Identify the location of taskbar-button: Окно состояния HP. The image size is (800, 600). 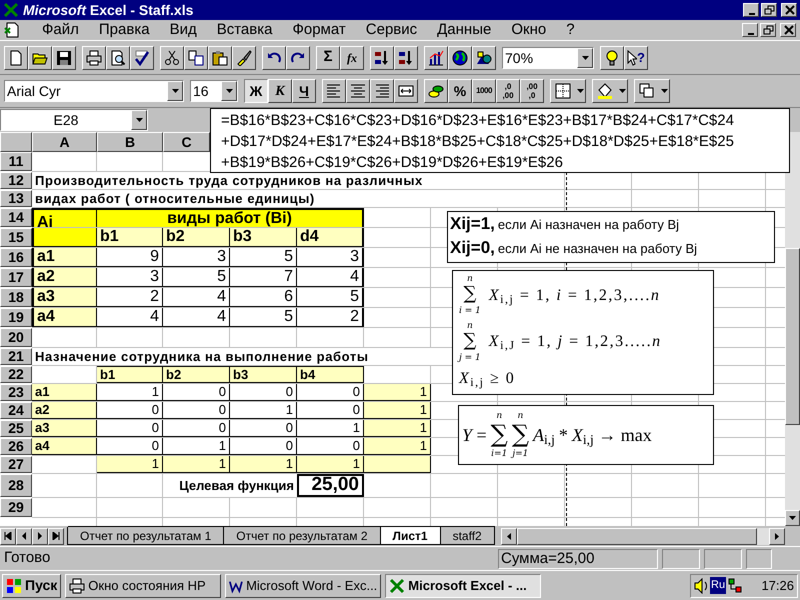
(143, 586).